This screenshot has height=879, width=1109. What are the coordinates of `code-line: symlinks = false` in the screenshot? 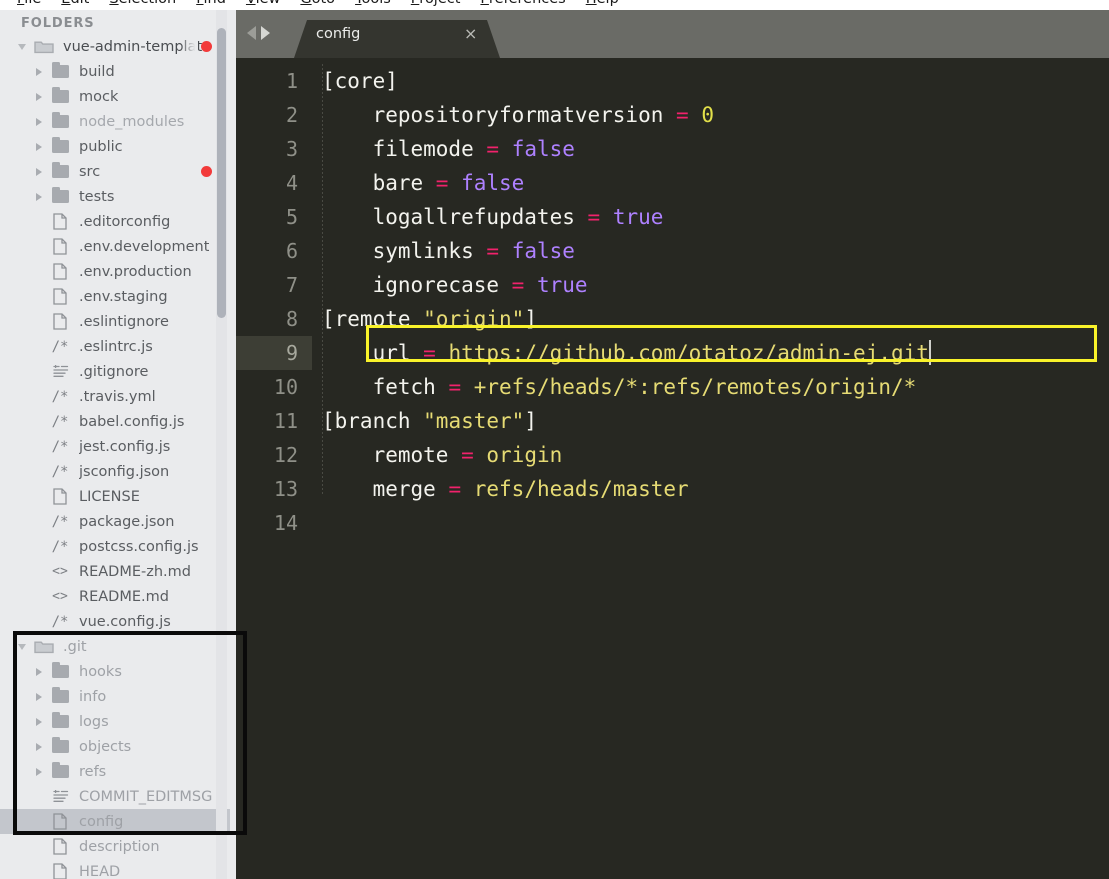 It's located at (448, 251).